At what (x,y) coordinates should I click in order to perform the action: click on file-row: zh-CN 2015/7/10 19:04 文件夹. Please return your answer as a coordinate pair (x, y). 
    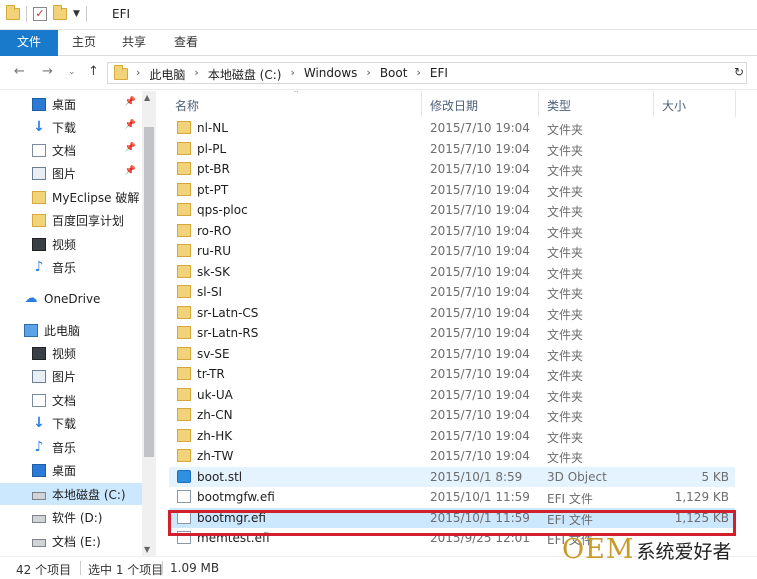
    Looking at the image, I should click on (452, 415).